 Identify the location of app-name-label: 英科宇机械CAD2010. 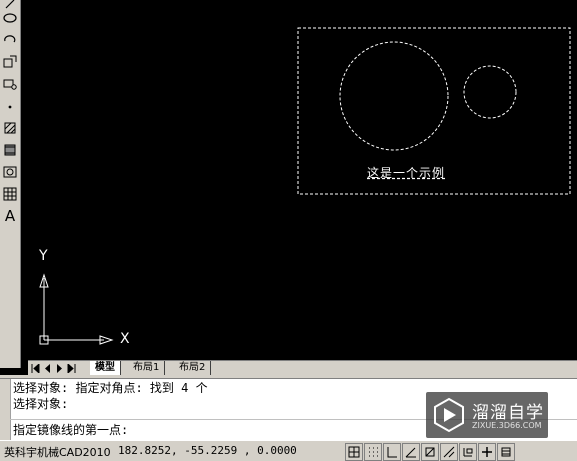
(57, 452).